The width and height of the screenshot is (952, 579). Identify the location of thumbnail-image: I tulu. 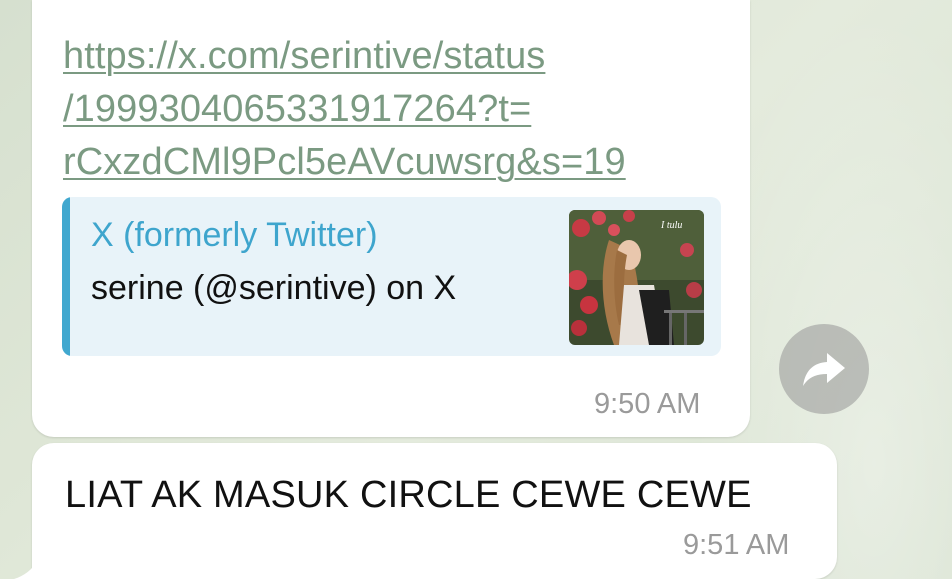
(636, 277).